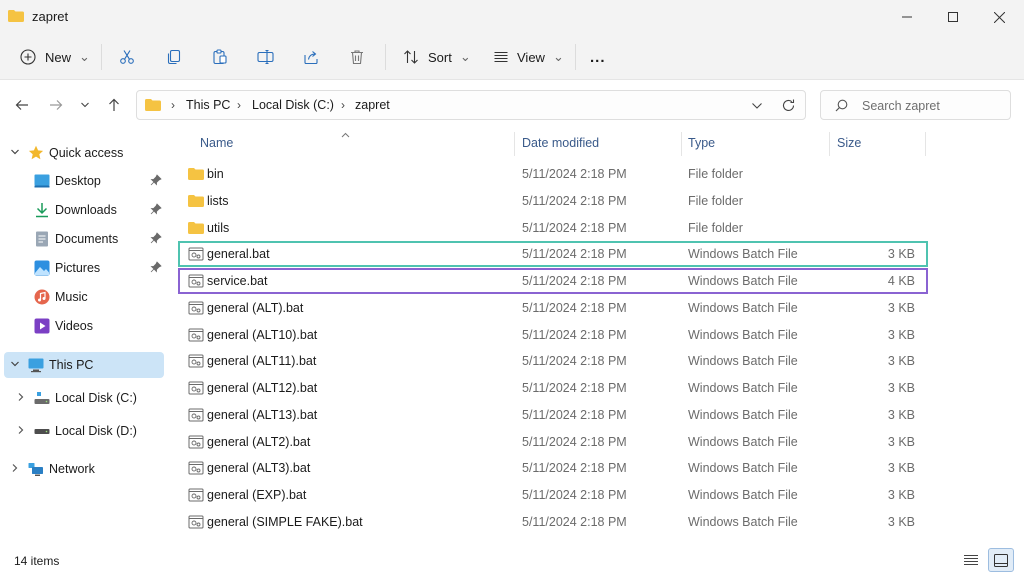  I want to click on sidebar-item-this-pc: This PC, so click(84, 365).